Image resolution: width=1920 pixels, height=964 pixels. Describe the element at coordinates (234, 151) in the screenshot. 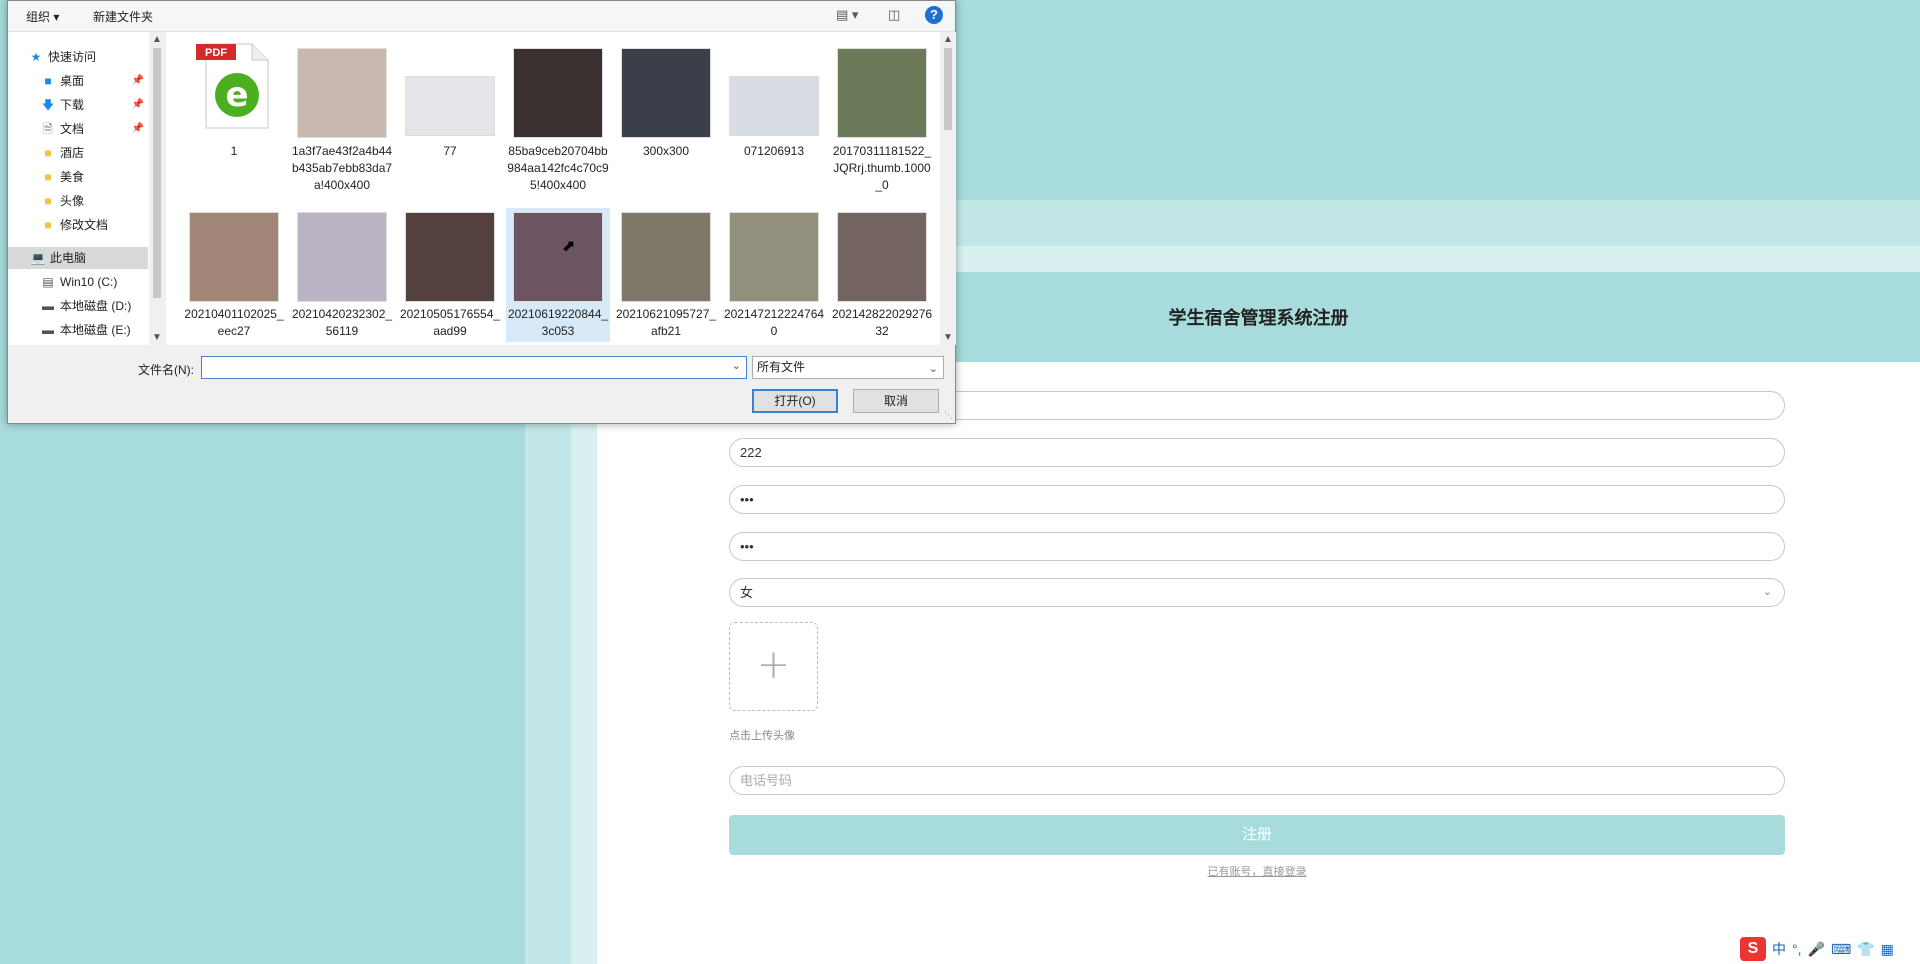

I see `file-name: 1` at that location.